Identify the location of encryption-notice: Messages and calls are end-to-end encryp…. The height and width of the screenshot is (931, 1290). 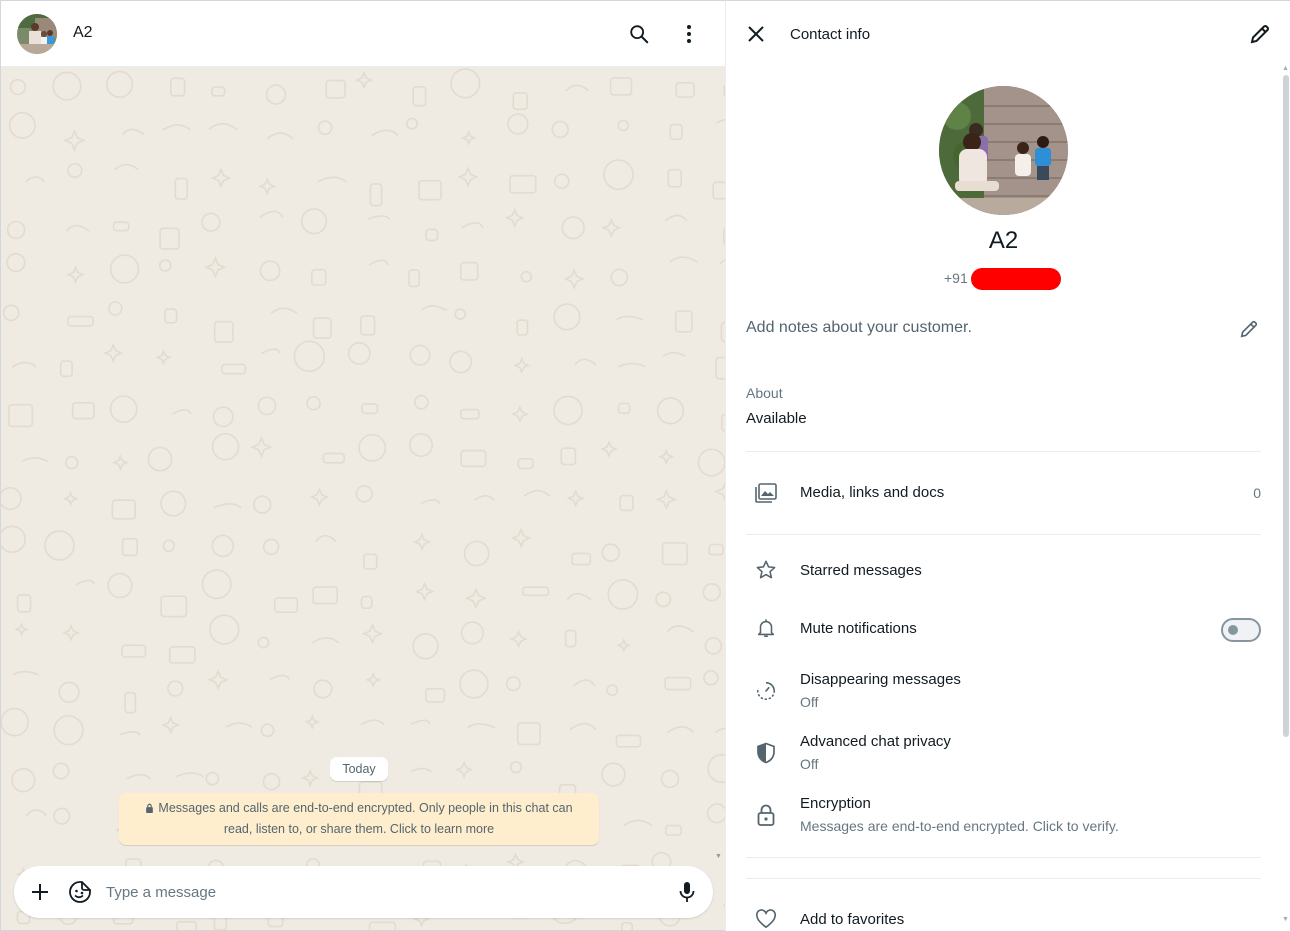
(359, 819).